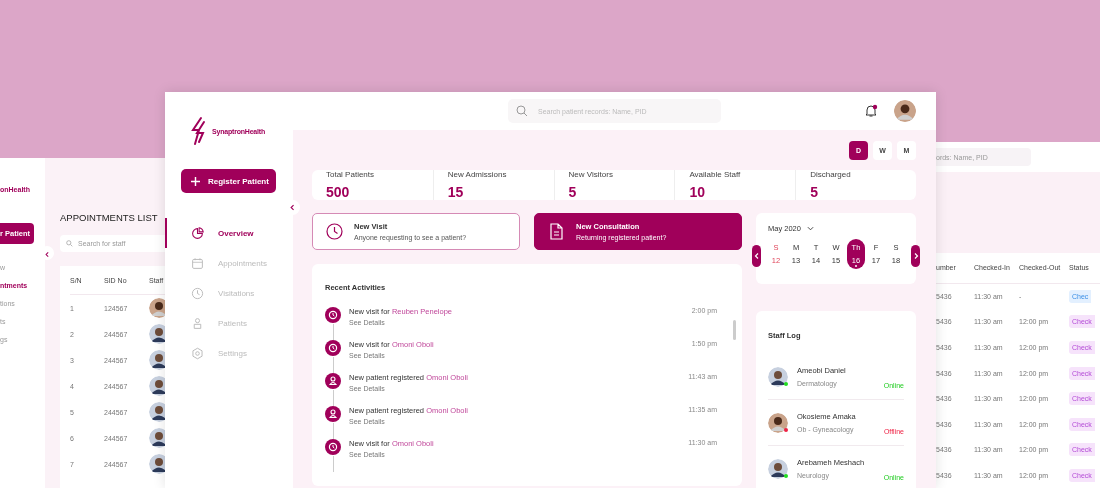 This screenshot has width=1100, height=488. Describe the element at coordinates (831, 174) in the screenshot. I see `stat-label: Discharged` at that location.